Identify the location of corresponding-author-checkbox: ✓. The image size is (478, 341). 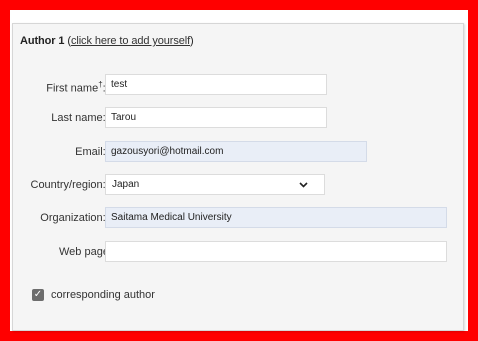
(38, 295).